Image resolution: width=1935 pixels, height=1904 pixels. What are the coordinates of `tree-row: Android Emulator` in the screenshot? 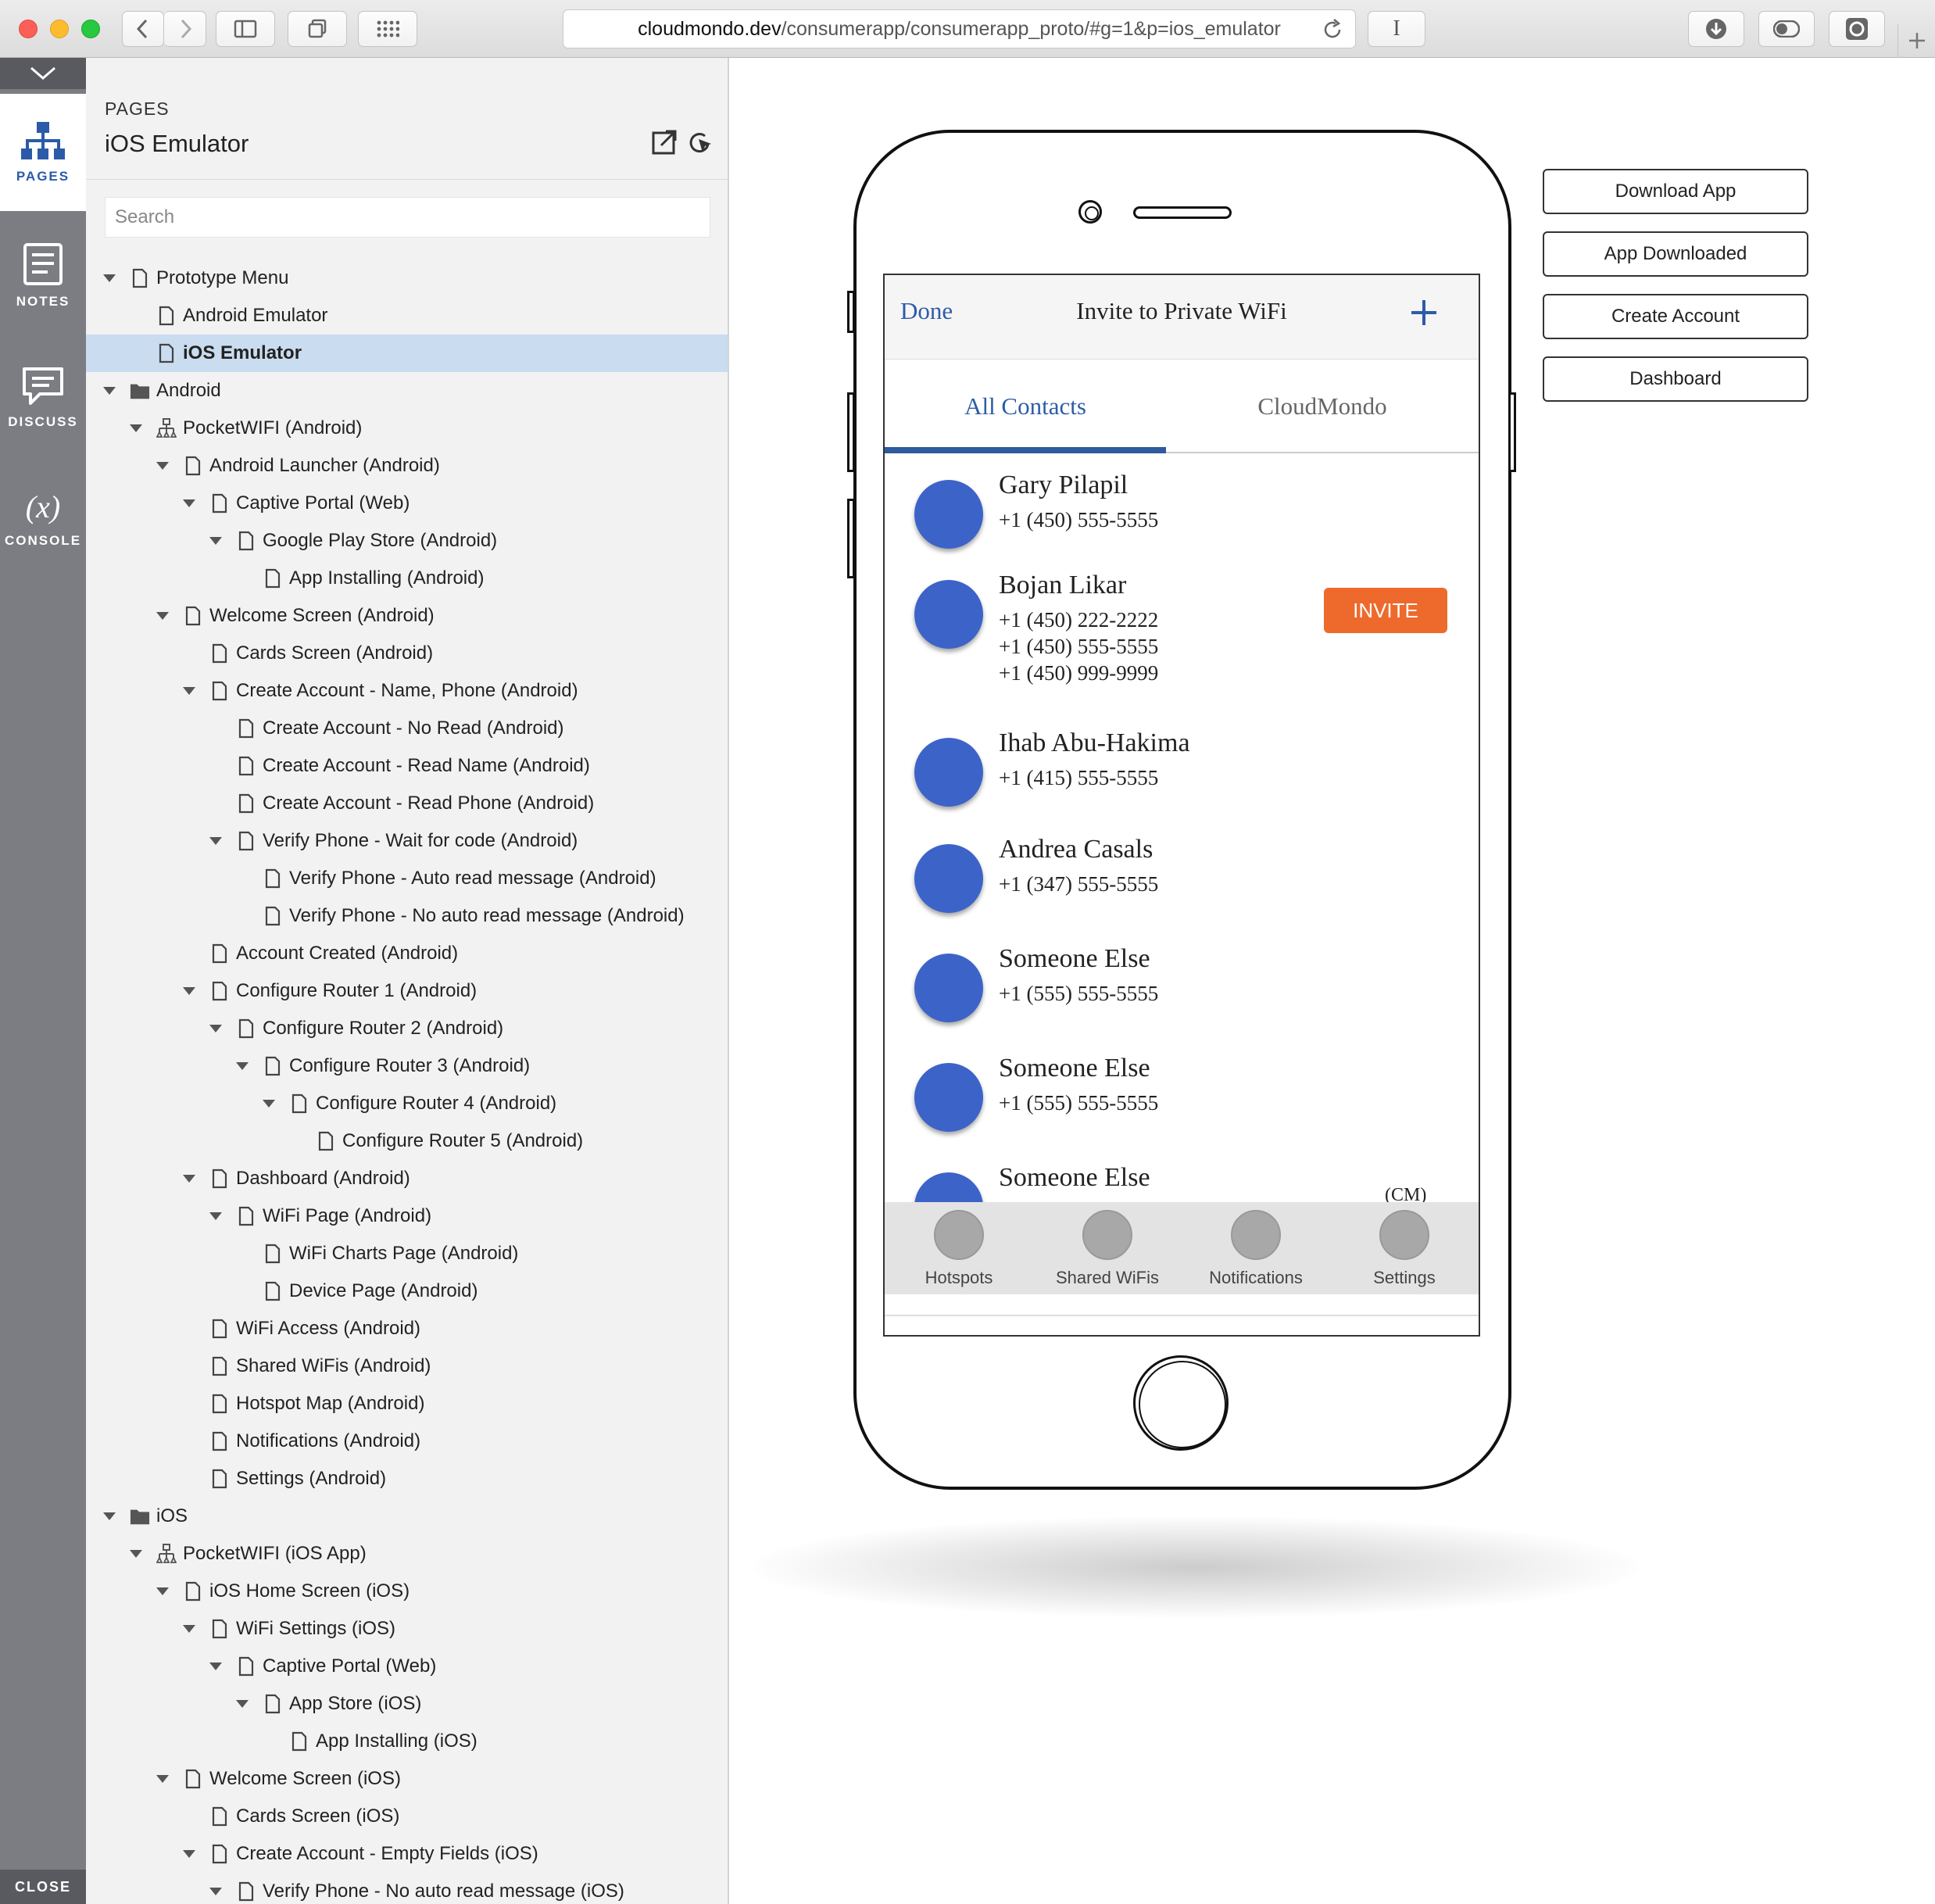 It's located at (407, 316).